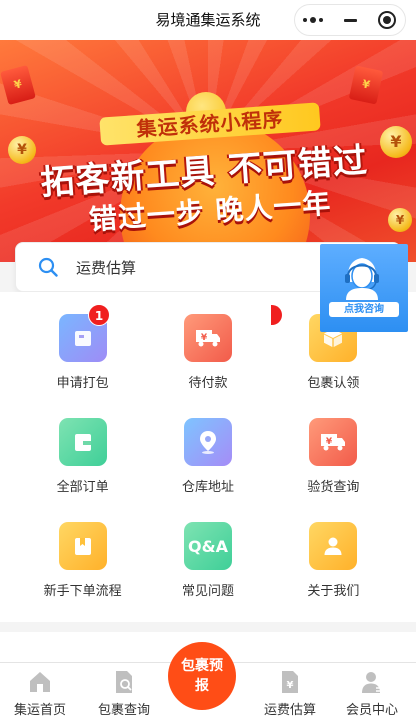 The width and height of the screenshot is (416, 720). What do you see at coordinates (39, 710) in the screenshot?
I see `tab-label: 集运首页` at bounding box center [39, 710].